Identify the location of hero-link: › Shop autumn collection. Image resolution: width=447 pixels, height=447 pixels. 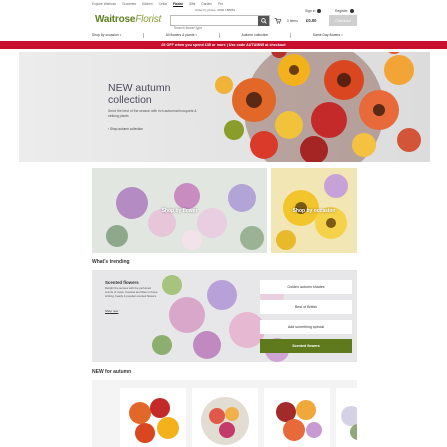
(125, 129).